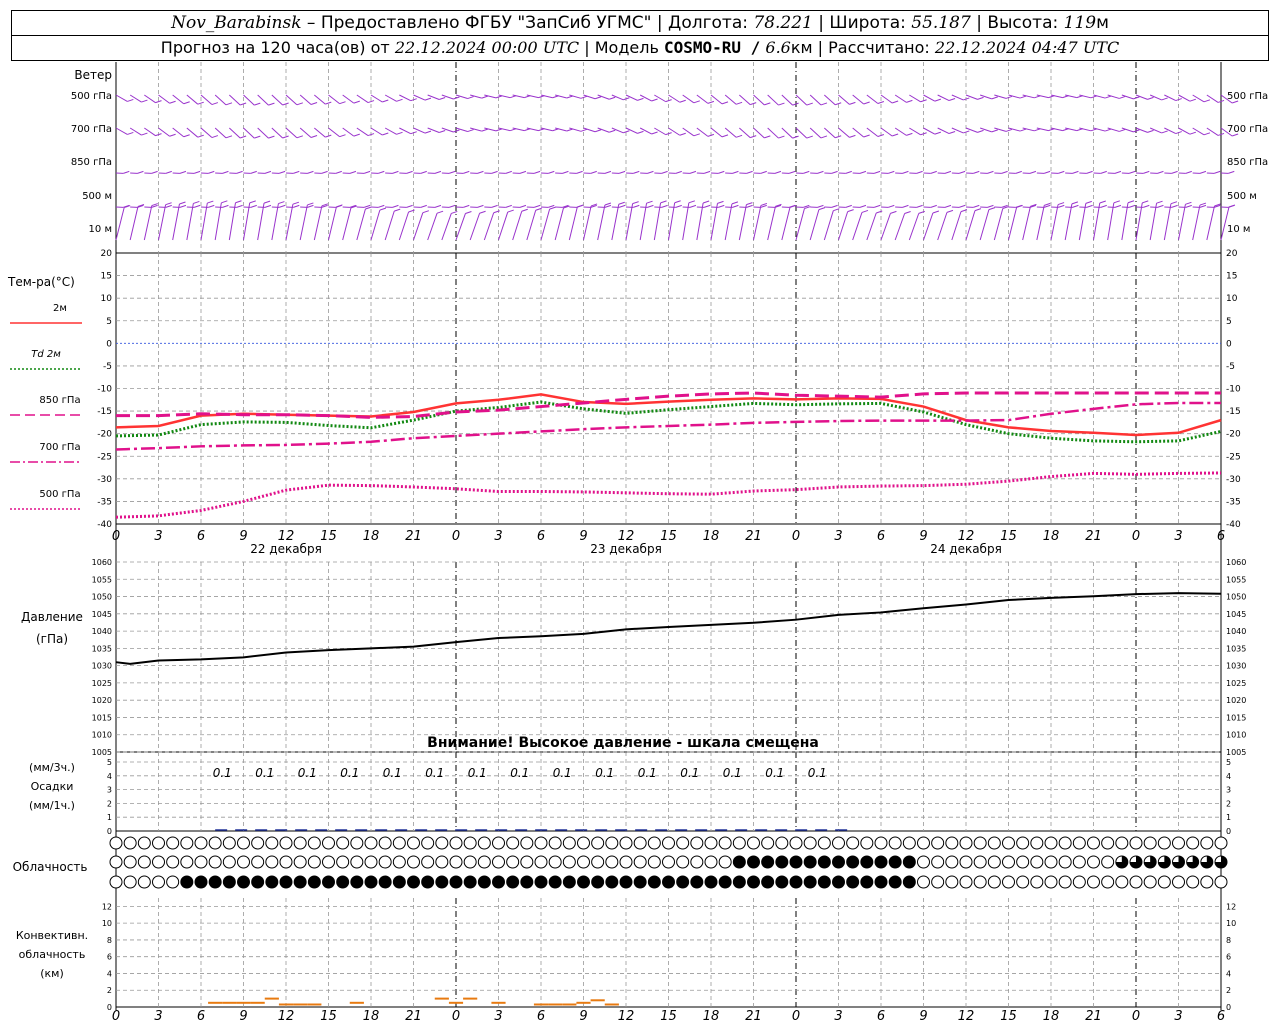  Describe the element at coordinates (881, 1016) in the screenshot. I see `conv-hour-label: 6` at that location.